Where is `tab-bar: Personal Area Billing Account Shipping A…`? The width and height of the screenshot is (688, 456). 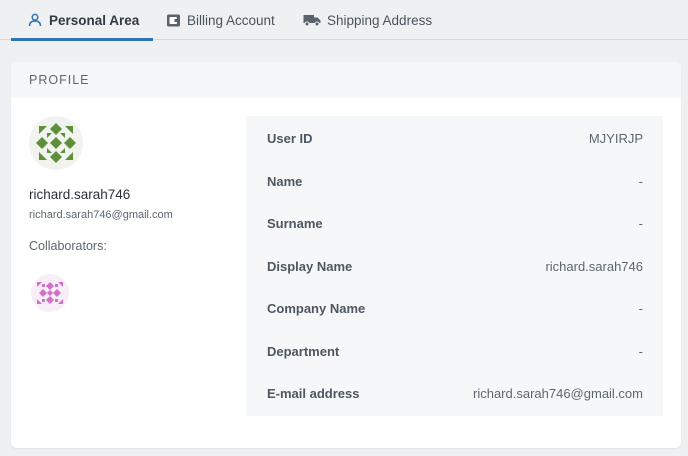 tab-bar: Personal Area Billing Account Shipping A… is located at coordinates (344, 20).